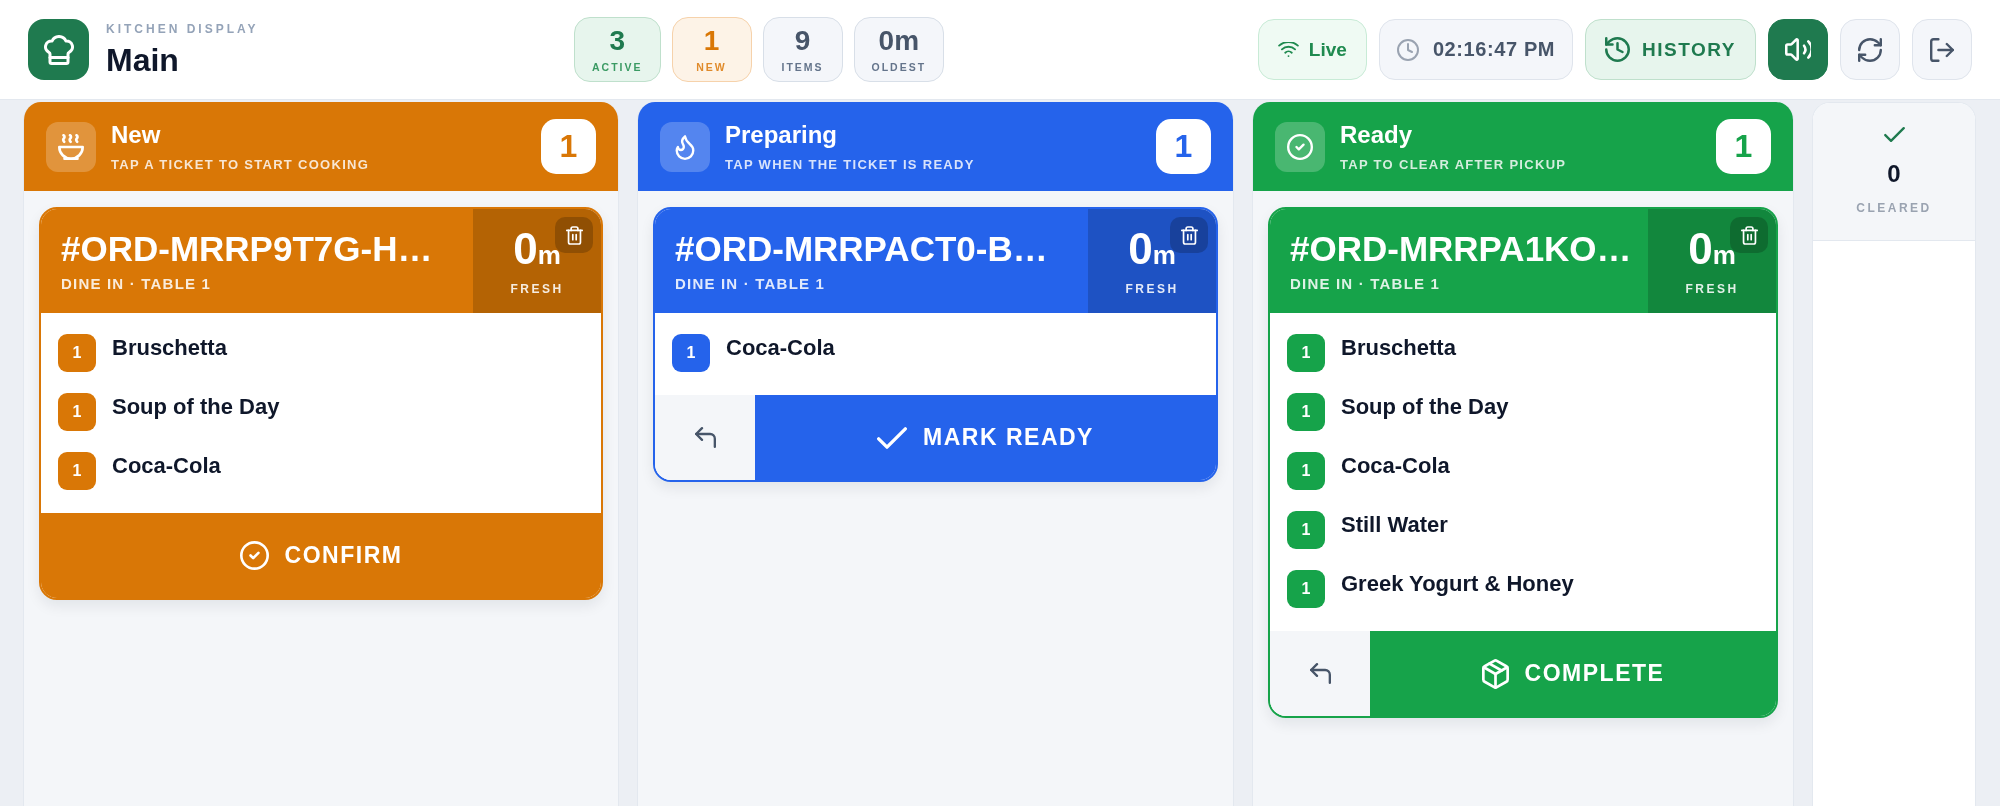 The height and width of the screenshot is (806, 2000). What do you see at coordinates (899, 41) in the screenshot?
I see `stat-value: 0m` at bounding box center [899, 41].